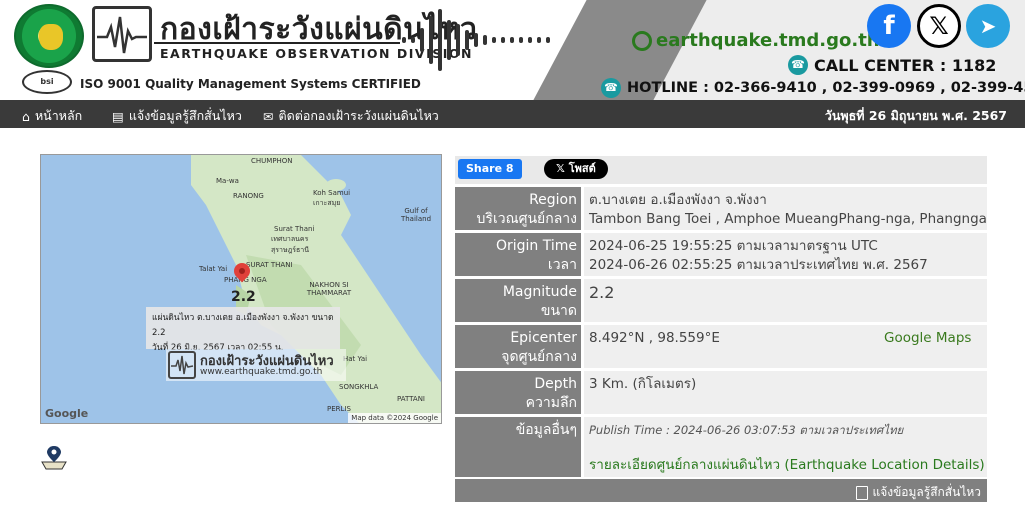 The image size is (1025, 518). I want to click on map-label-ranong: RANONG, so click(248, 196).